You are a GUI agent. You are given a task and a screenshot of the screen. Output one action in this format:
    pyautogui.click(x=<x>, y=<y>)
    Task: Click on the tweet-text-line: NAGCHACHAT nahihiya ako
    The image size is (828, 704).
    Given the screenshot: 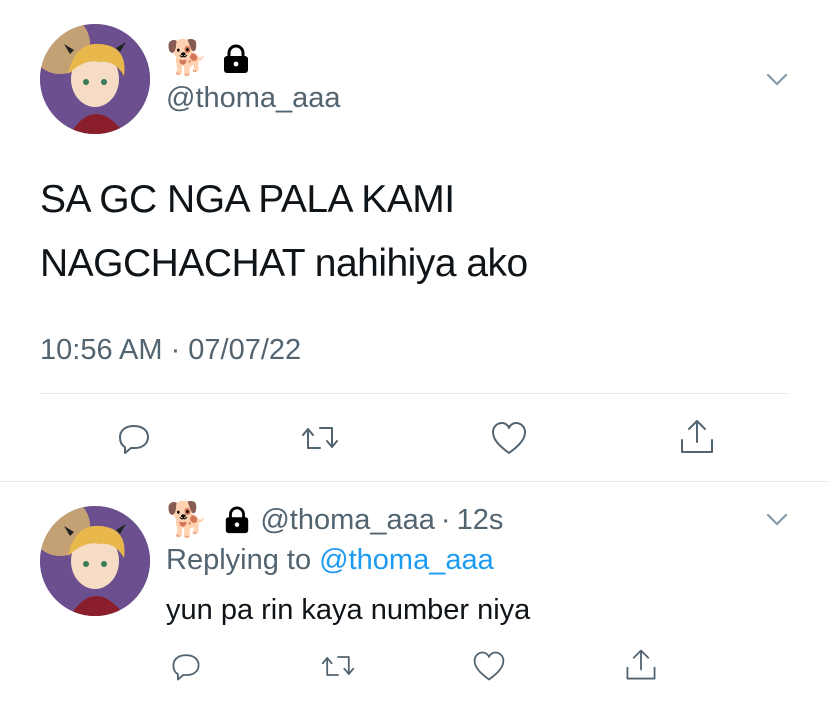 What is the action you would take?
    pyautogui.click(x=284, y=263)
    